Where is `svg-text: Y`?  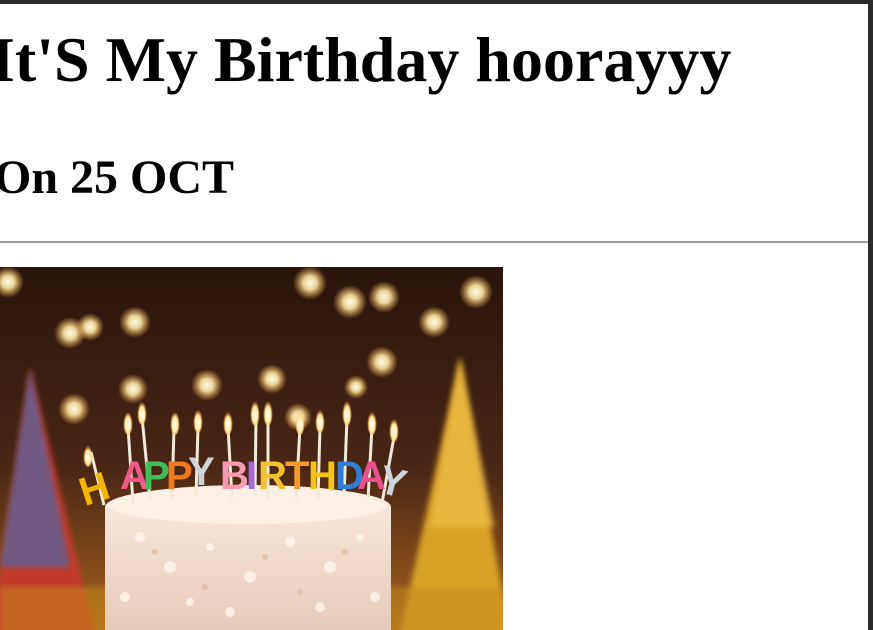 svg-text: Y is located at coordinates (201, 472).